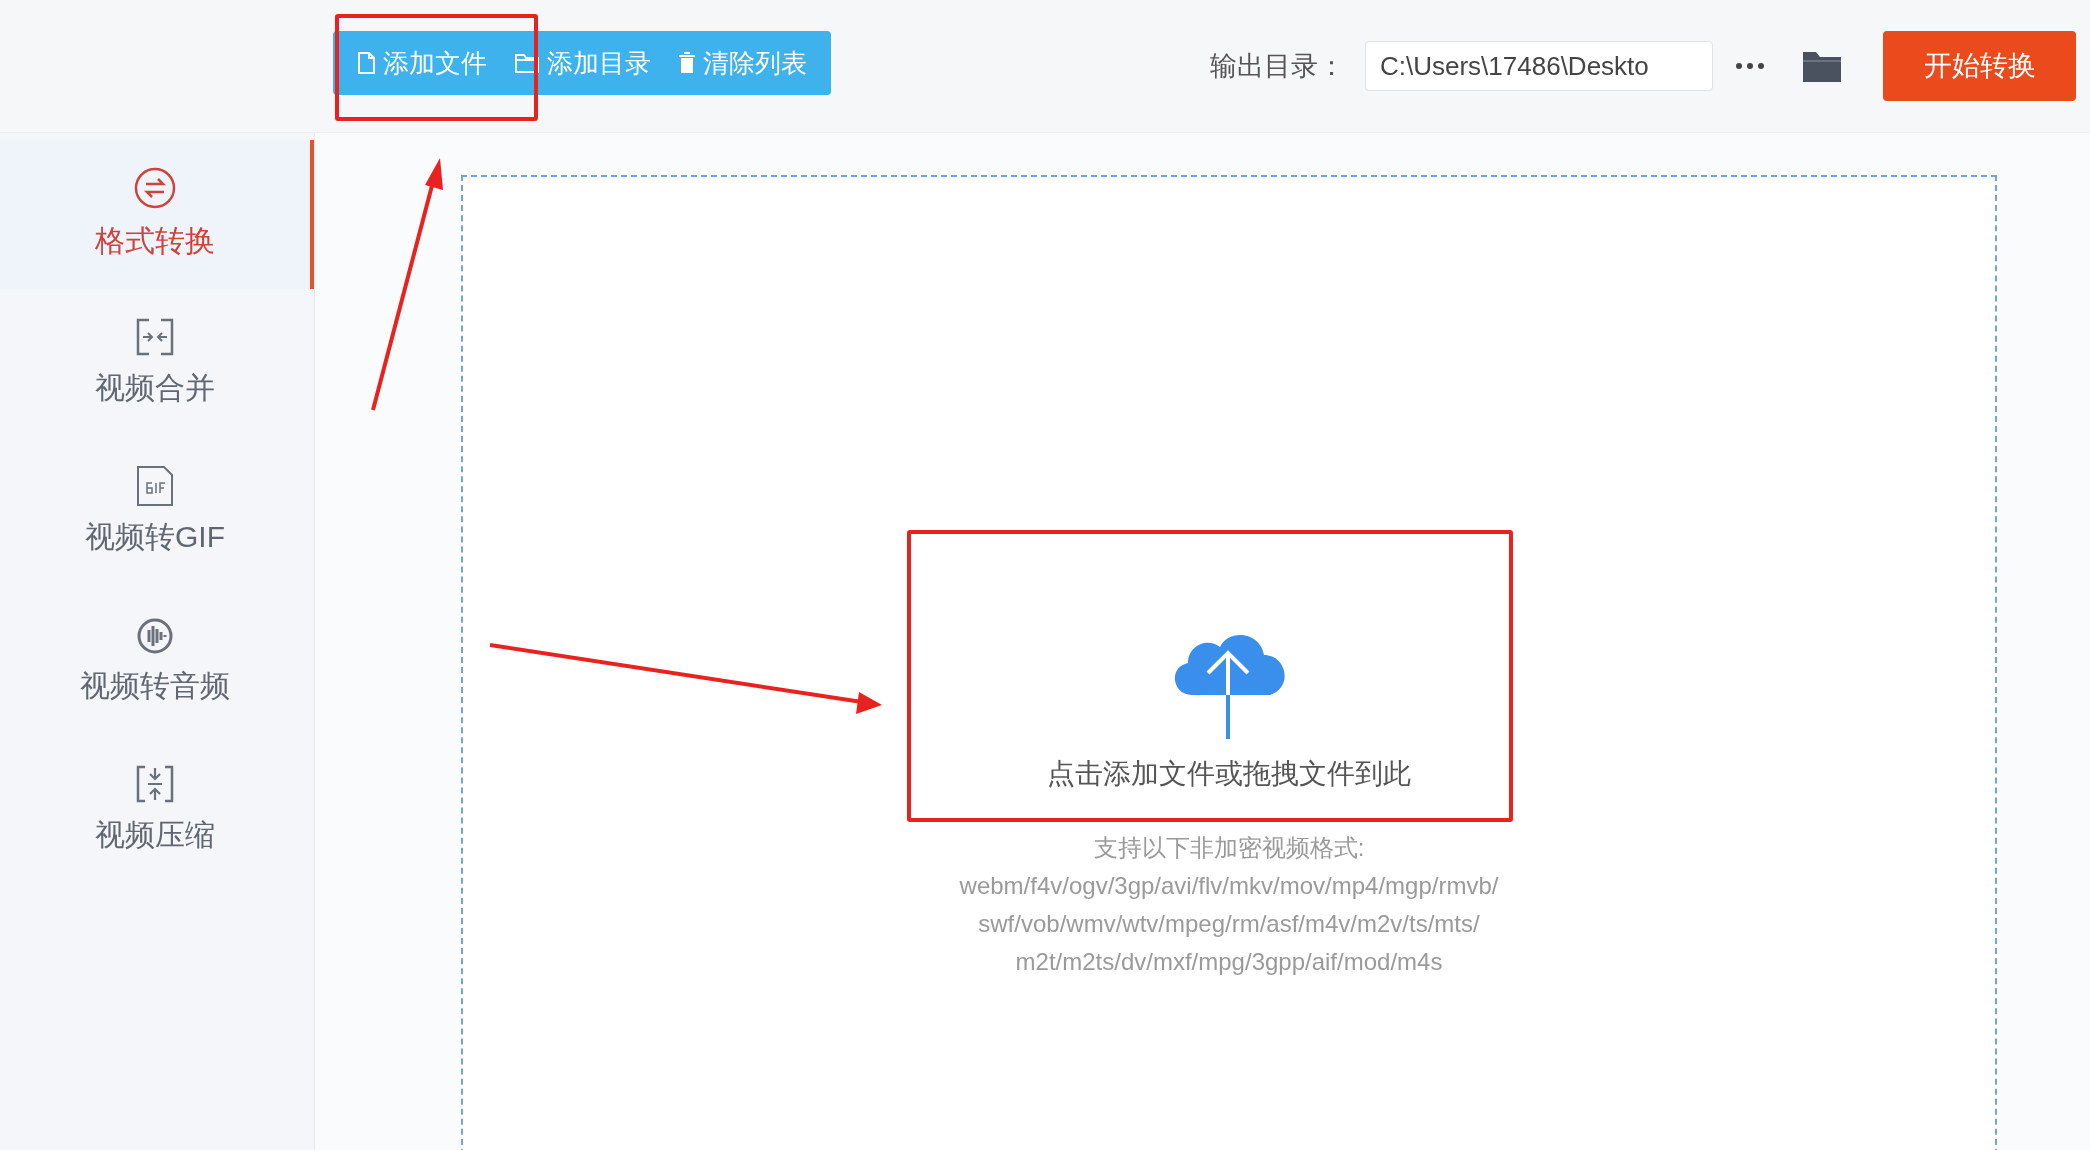  Describe the element at coordinates (1979, 66) in the screenshot. I see `start-convert-button: 开始转换` at that location.